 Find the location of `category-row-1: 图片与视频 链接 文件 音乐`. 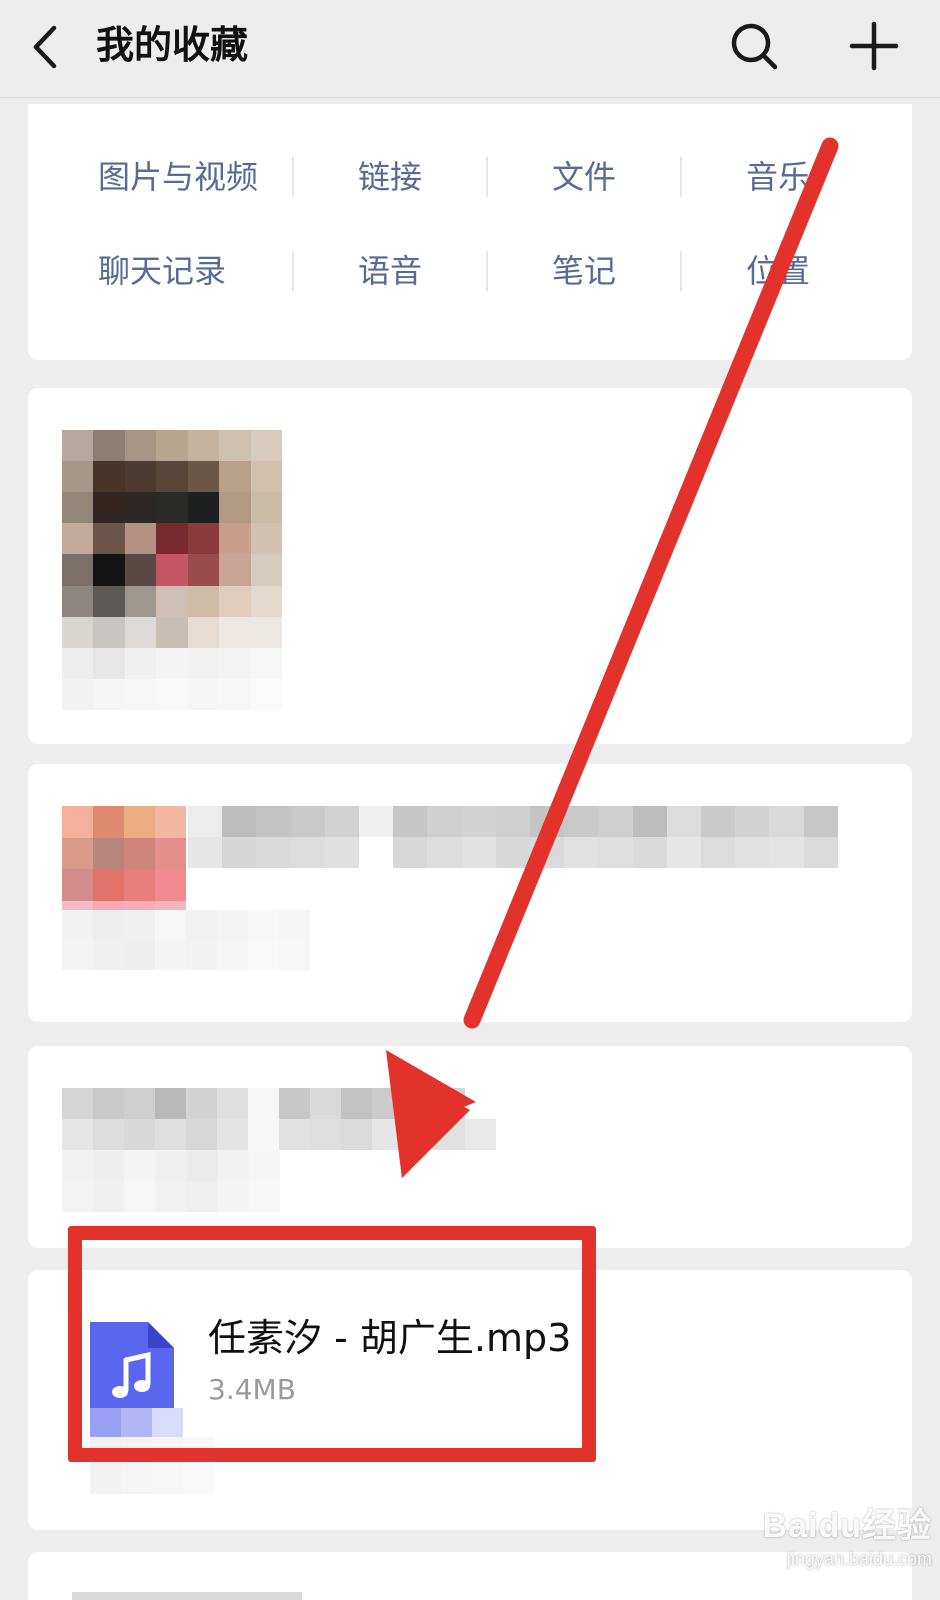

category-row-1: 图片与视频 链接 文件 音乐 is located at coordinates (470, 177).